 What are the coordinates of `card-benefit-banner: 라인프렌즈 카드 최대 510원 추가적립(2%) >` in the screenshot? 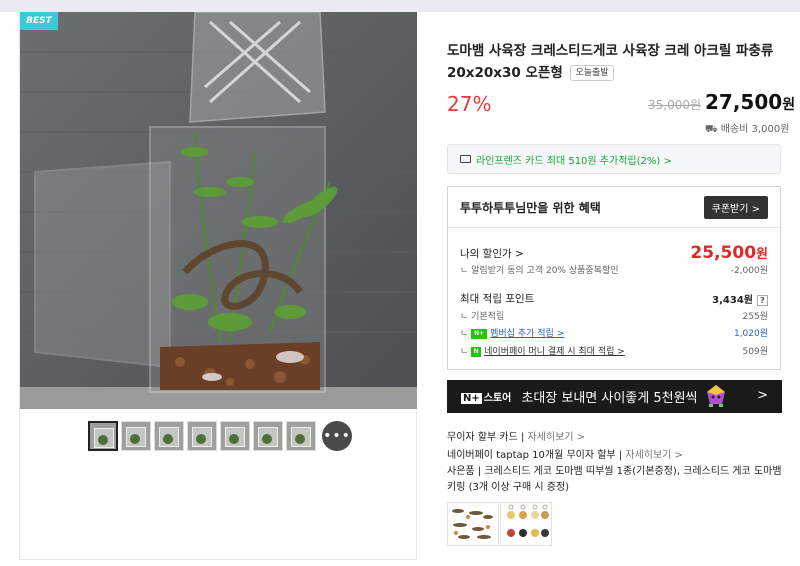 It's located at (614, 159).